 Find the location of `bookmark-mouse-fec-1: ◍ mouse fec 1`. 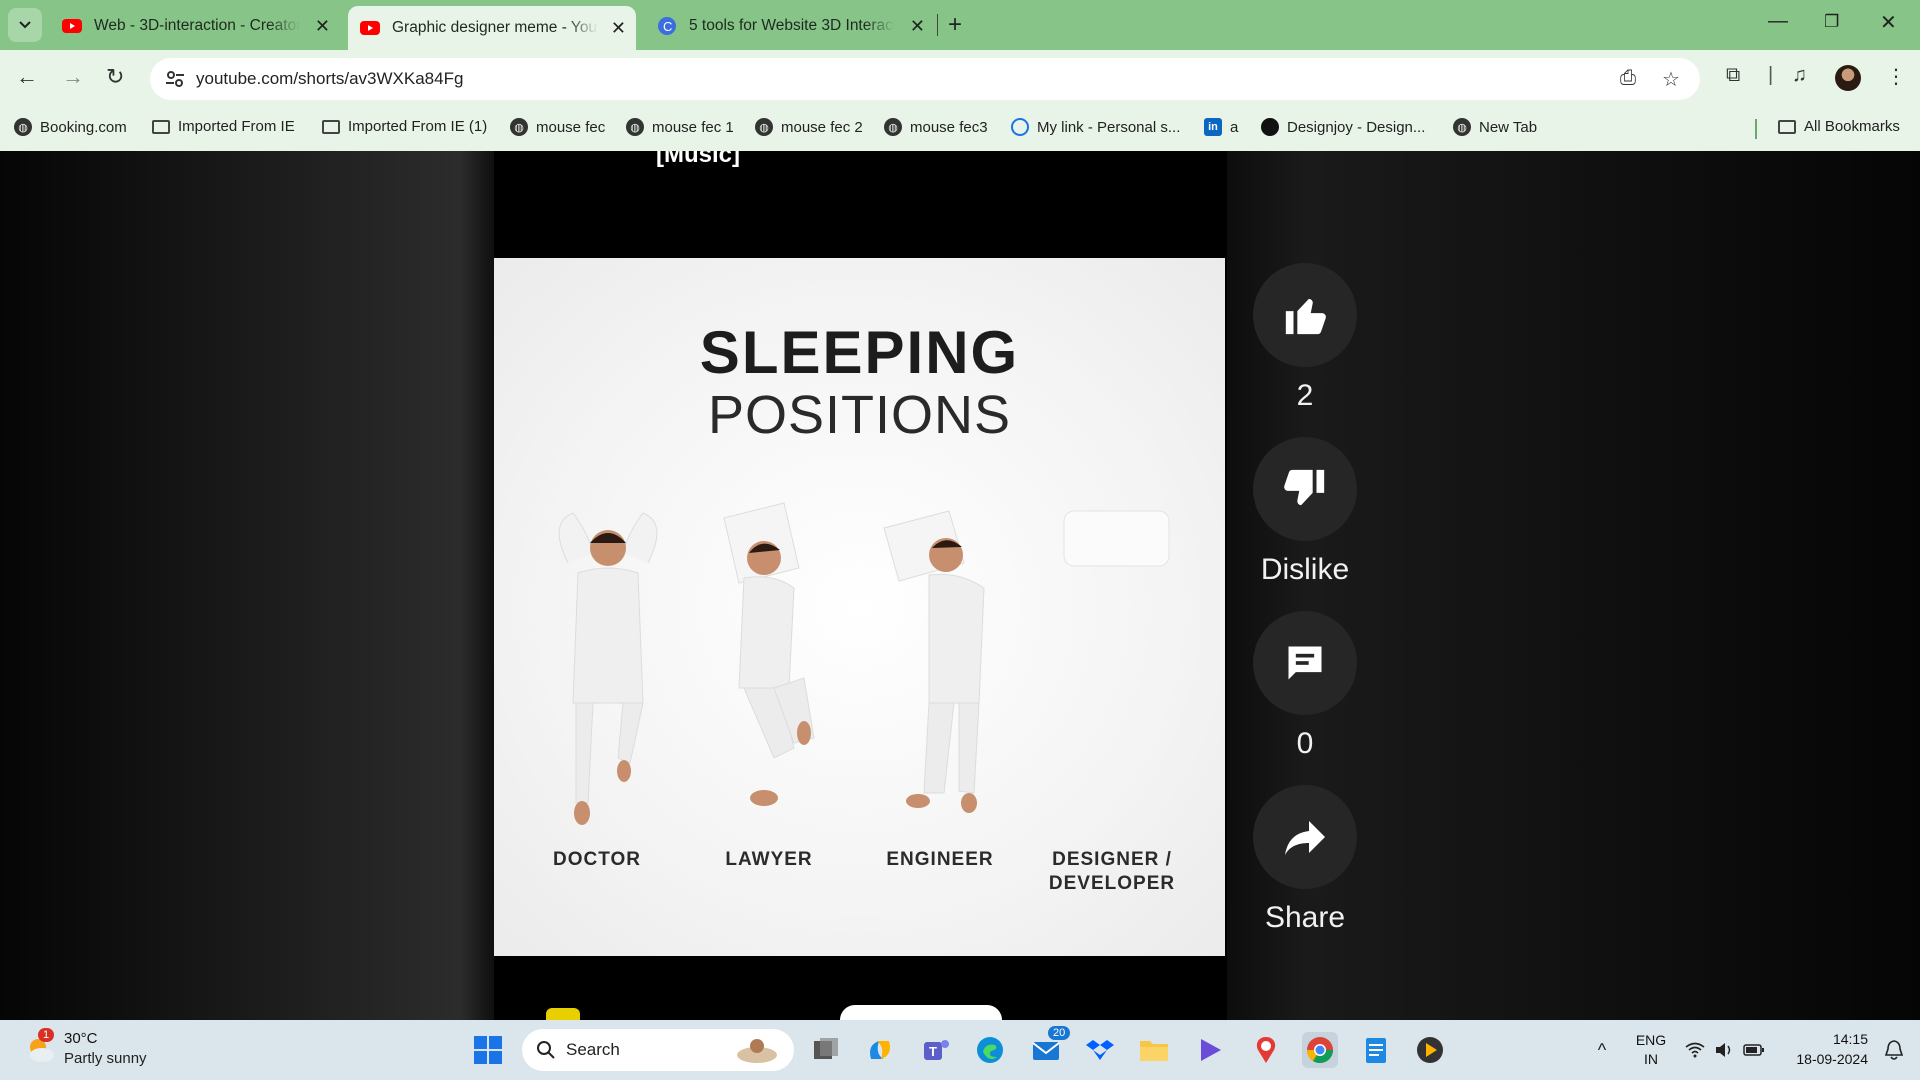

bookmark-mouse-fec-1: ◍ mouse fec 1 is located at coordinates (680, 127).